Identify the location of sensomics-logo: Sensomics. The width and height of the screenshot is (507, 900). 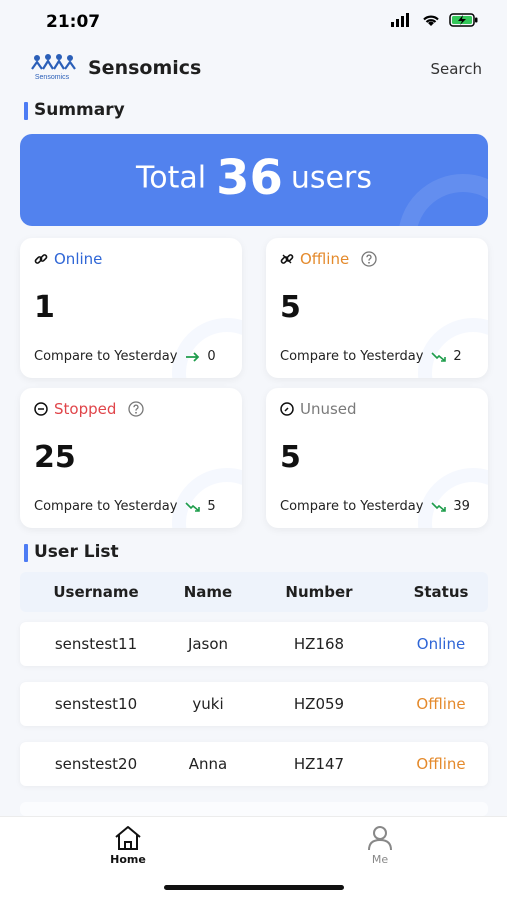
(53, 67).